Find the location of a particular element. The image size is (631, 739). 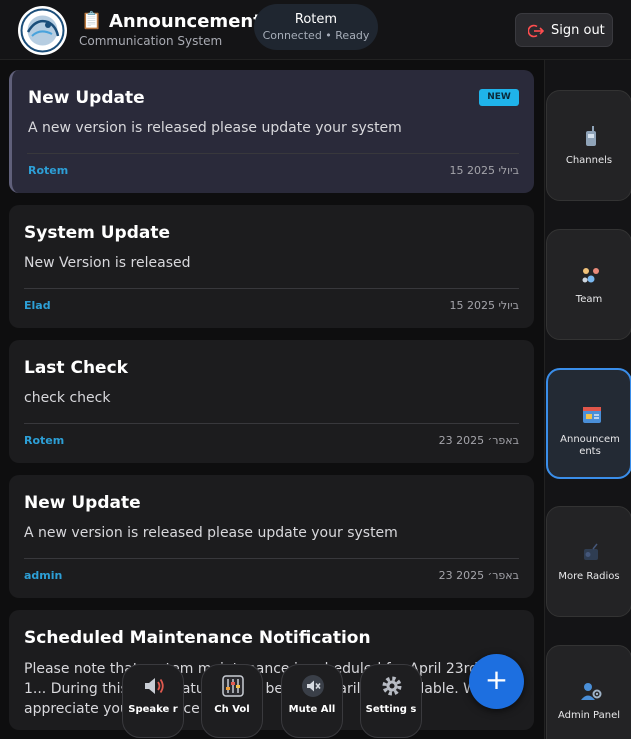

user-name: Rotem is located at coordinates (316, 19).